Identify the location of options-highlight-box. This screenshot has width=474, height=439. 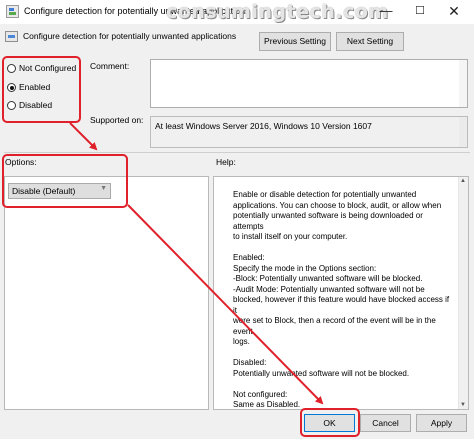
(65, 181).